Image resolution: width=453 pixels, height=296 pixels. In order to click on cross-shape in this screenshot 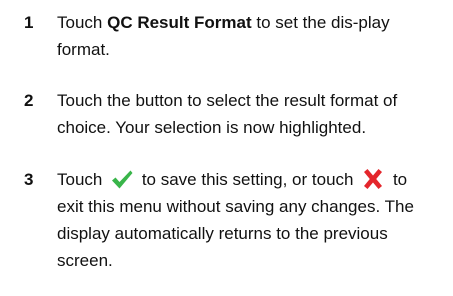, I will do `click(373, 179)`.